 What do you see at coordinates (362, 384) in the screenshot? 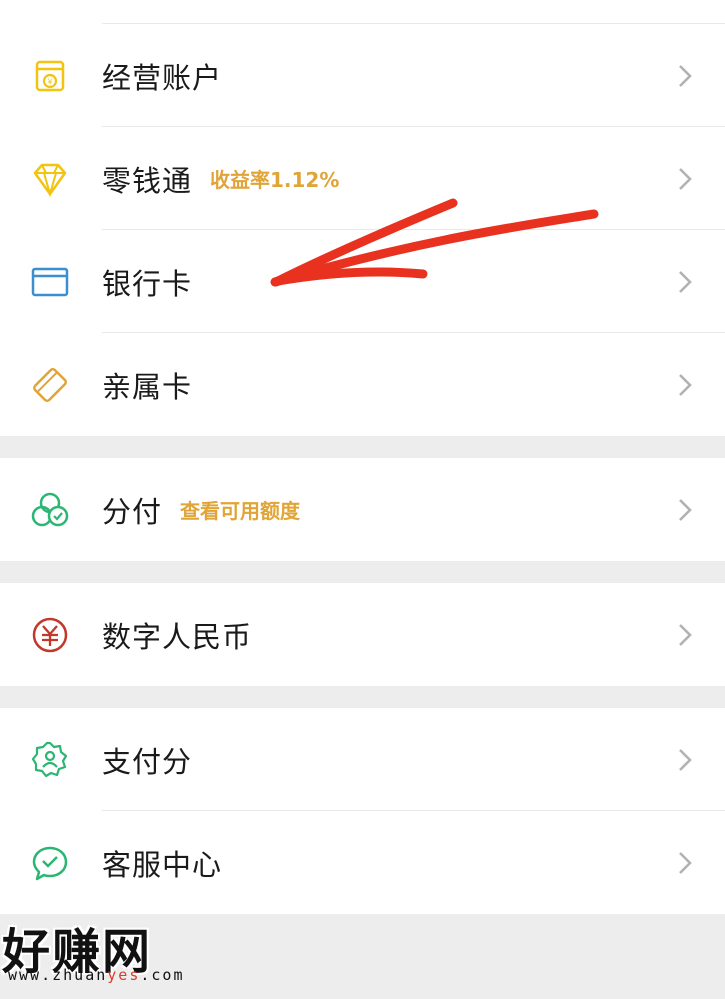
I see `menu-item-family-card: 亲属卡` at bounding box center [362, 384].